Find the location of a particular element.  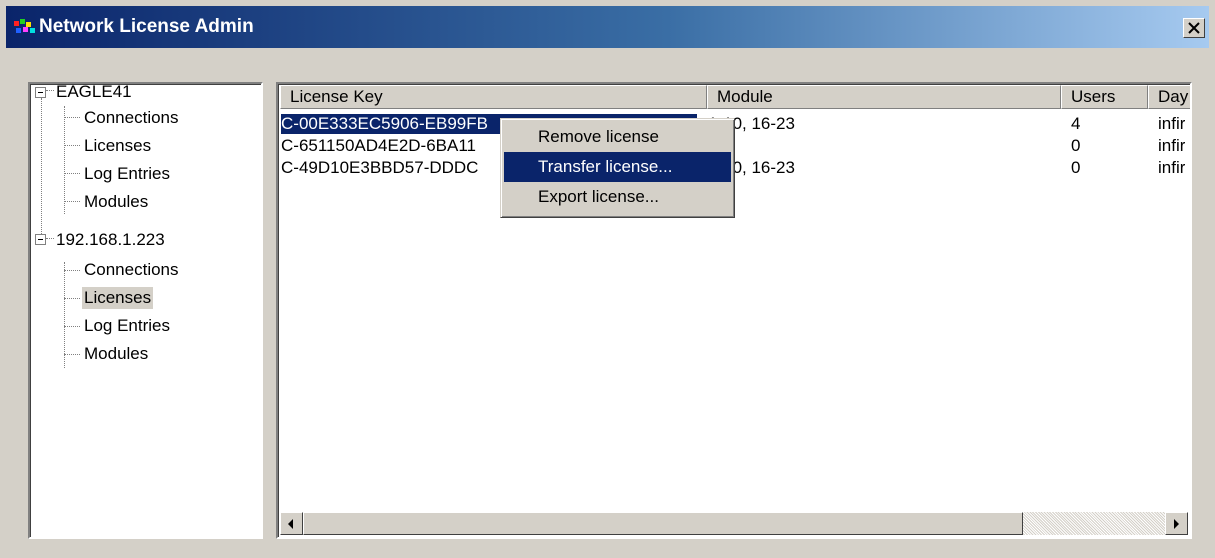

column-header-module: Module is located at coordinates (884, 97).